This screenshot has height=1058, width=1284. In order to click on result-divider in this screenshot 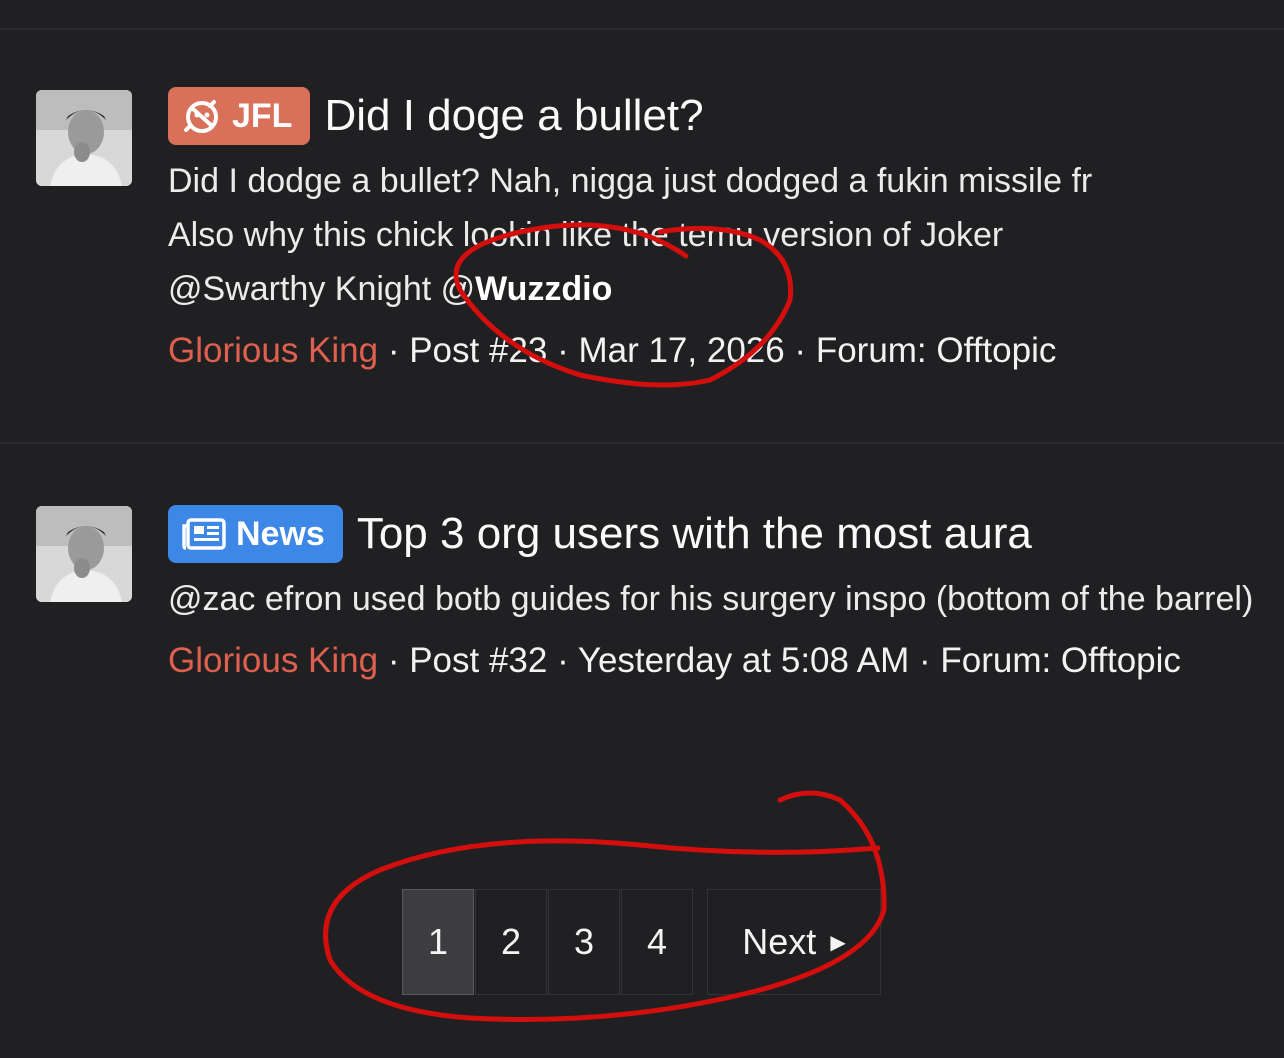, I will do `click(642, 443)`.